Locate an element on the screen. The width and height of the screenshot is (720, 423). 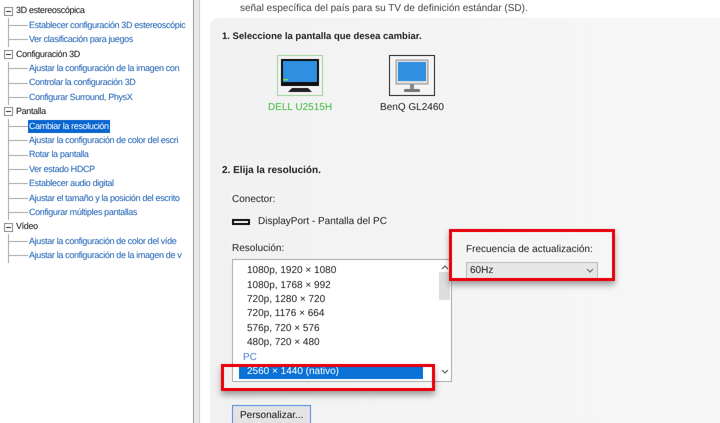
resolution-option: 576p, 720 × 576 is located at coordinates (331, 329).